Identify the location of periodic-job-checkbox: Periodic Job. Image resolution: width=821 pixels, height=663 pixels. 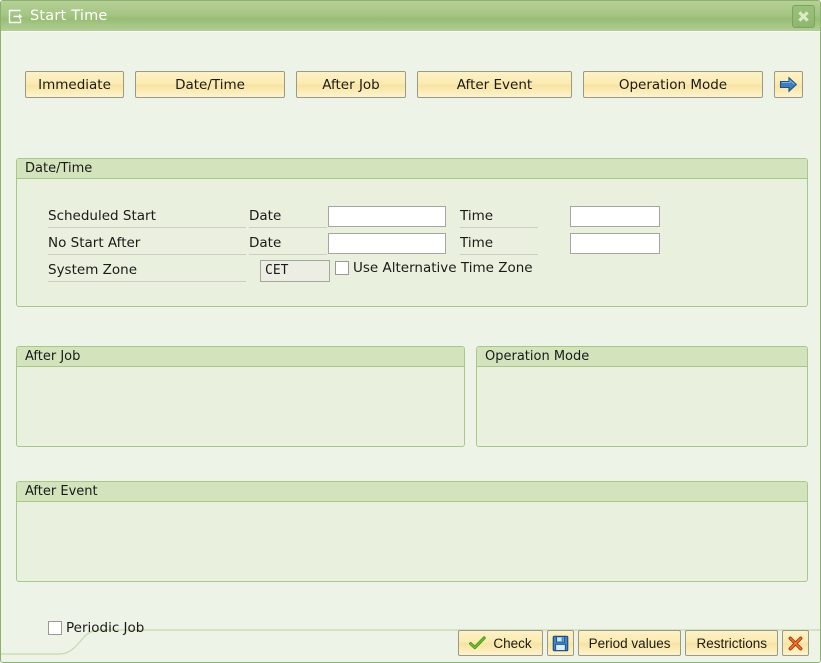
(96, 628).